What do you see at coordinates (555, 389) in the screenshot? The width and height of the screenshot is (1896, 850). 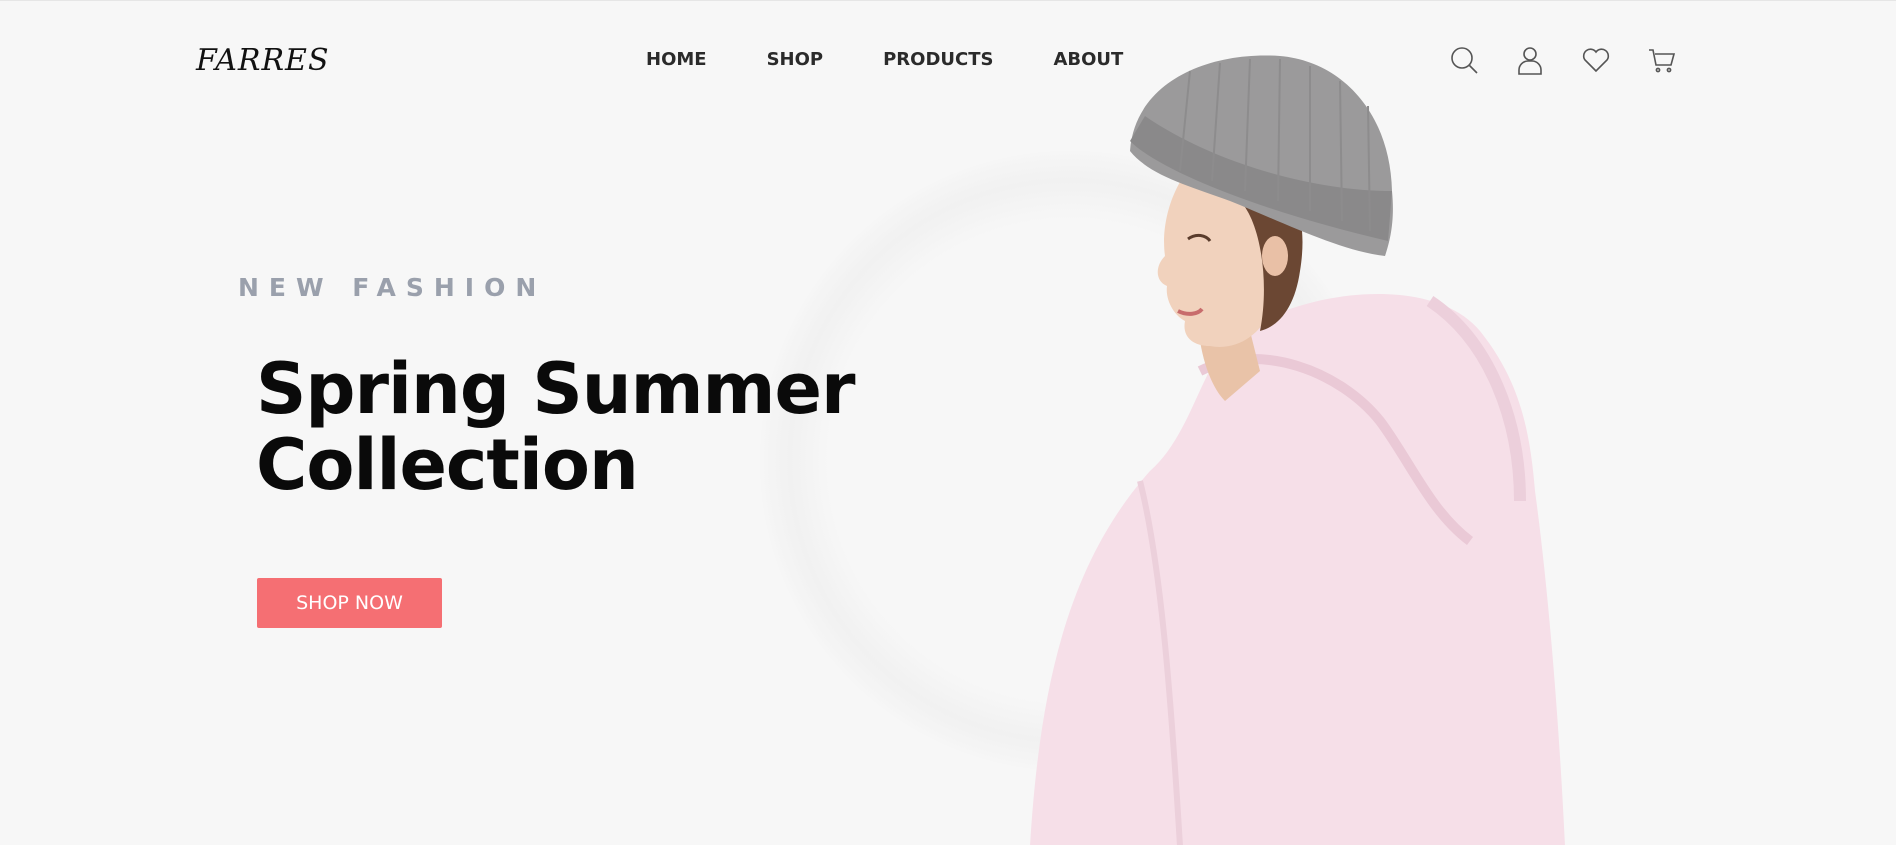 I see `headline-line-1: Spring Summer` at bounding box center [555, 389].